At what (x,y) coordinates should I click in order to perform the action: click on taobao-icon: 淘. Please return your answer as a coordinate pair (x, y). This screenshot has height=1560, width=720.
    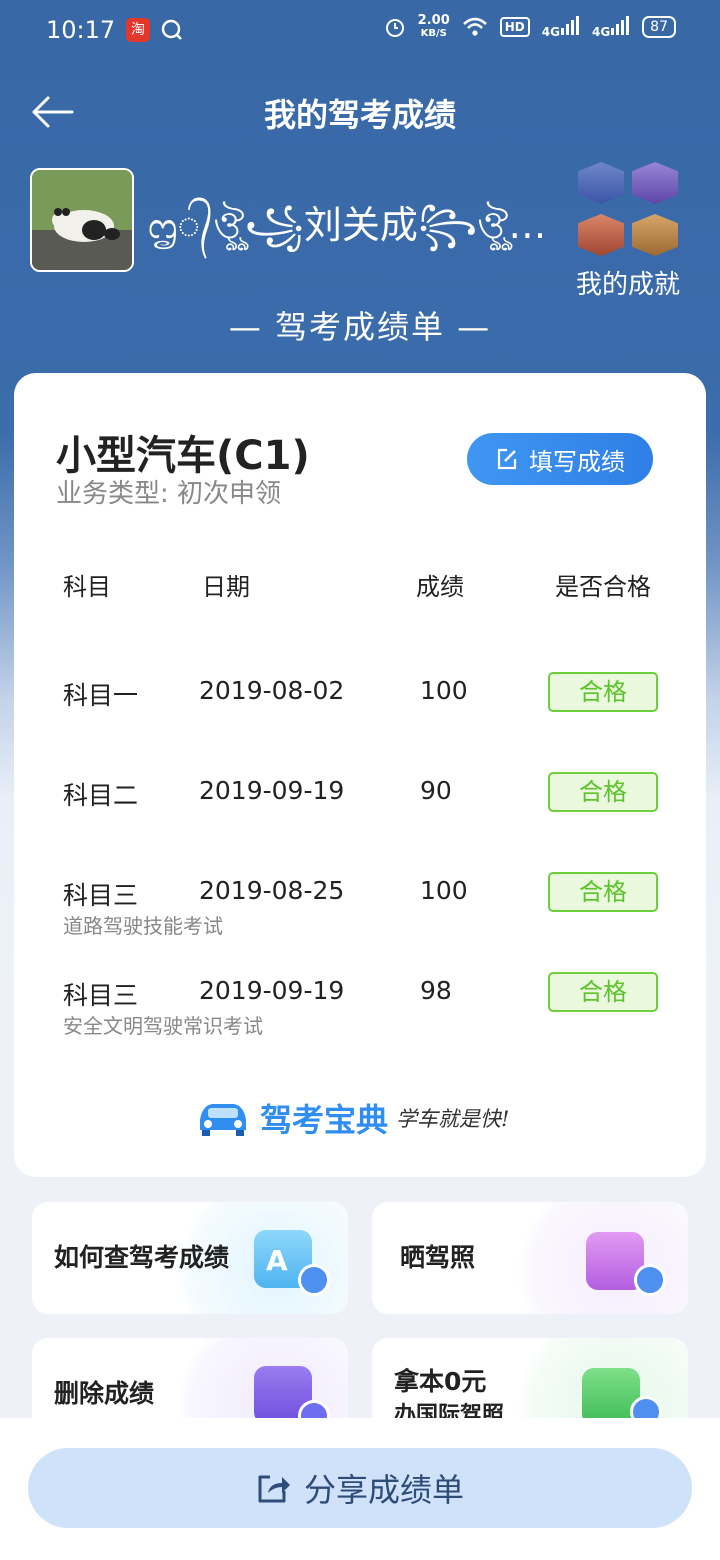
    Looking at the image, I should click on (138, 30).